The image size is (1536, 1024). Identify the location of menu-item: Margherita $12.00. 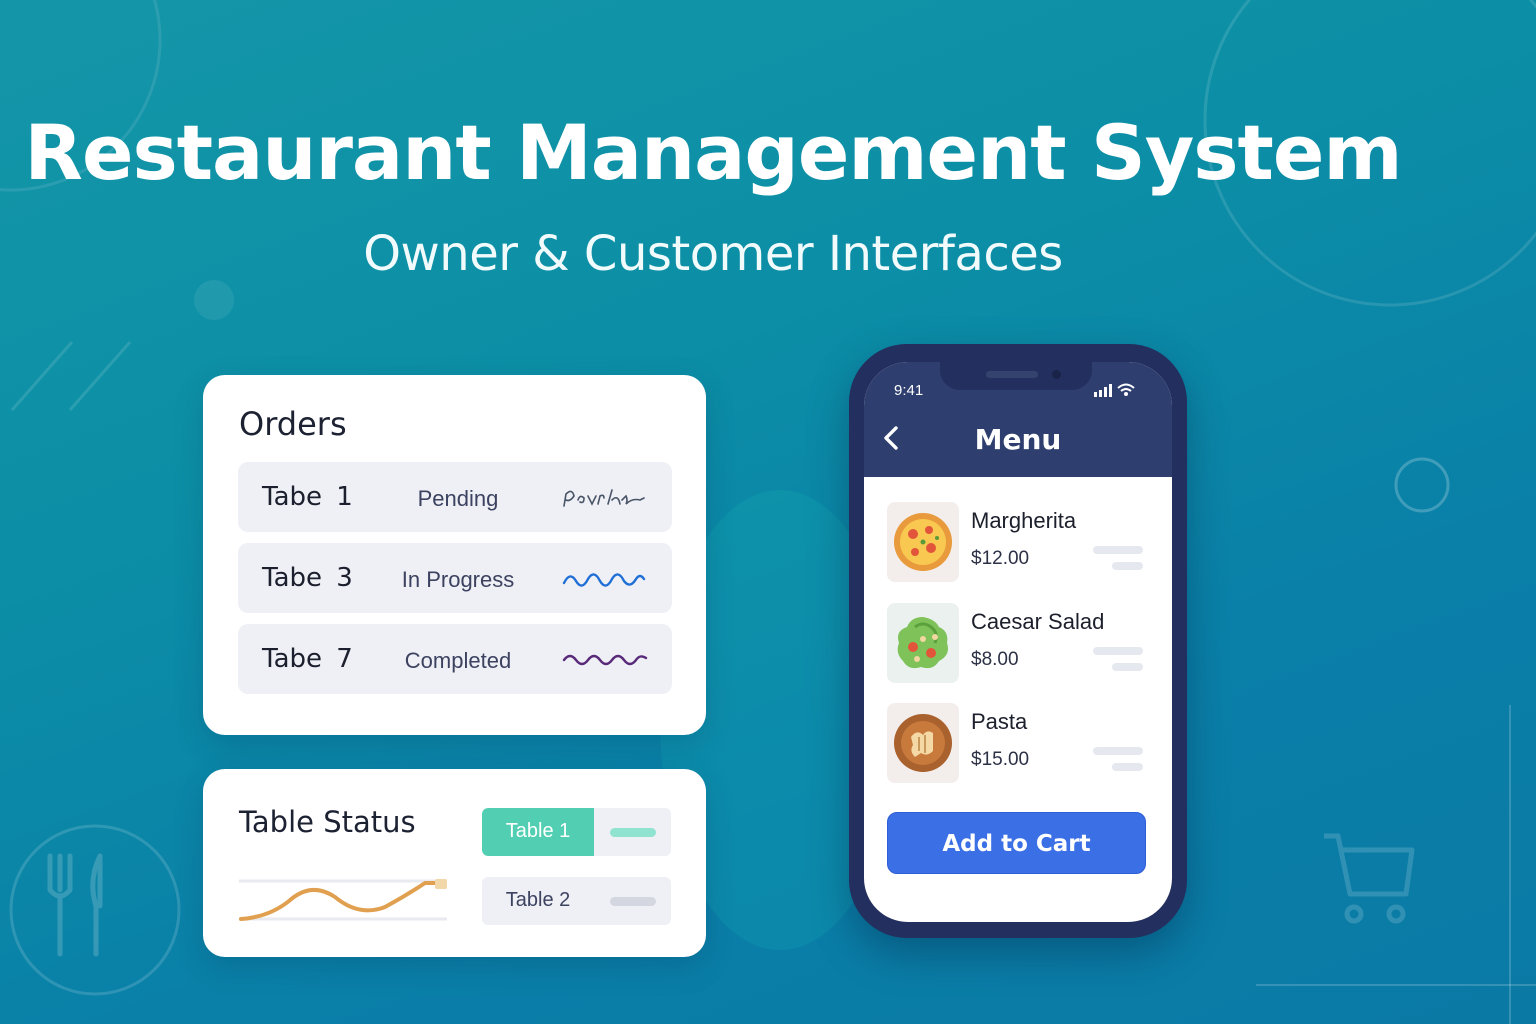
(1017, 543).